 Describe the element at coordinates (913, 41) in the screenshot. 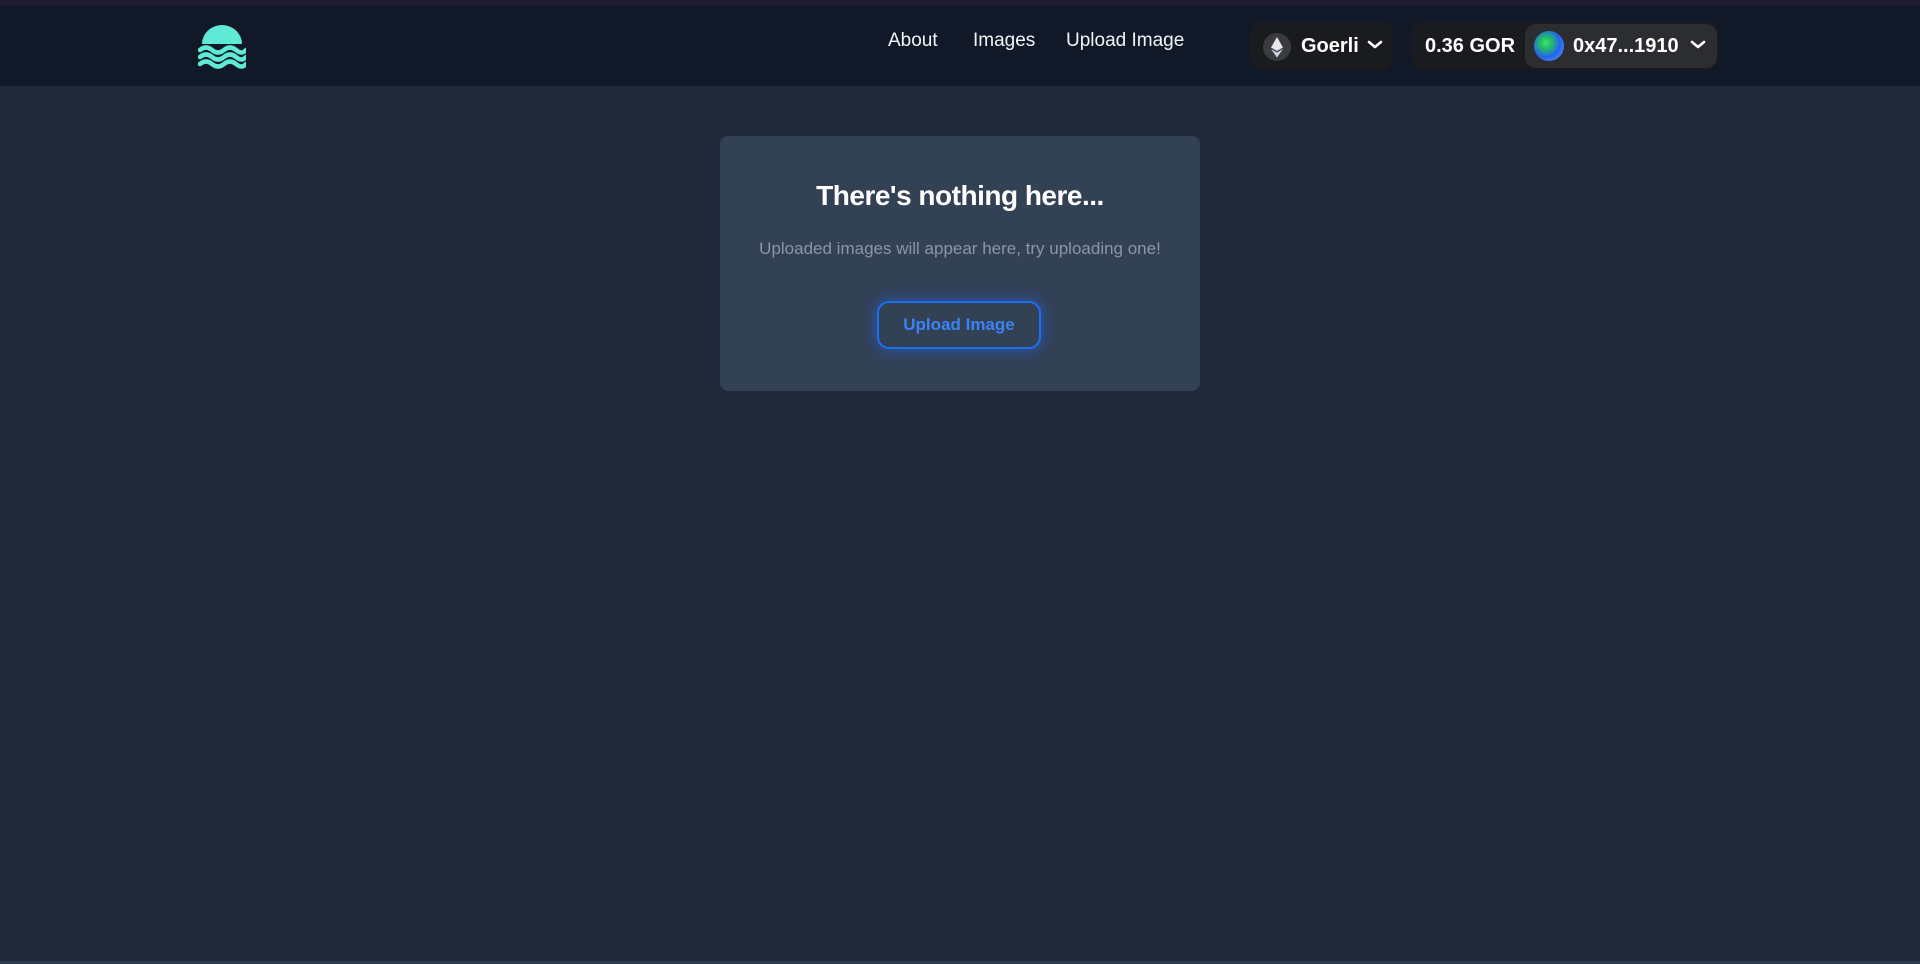

I see `nav-link-about: About` at that location.